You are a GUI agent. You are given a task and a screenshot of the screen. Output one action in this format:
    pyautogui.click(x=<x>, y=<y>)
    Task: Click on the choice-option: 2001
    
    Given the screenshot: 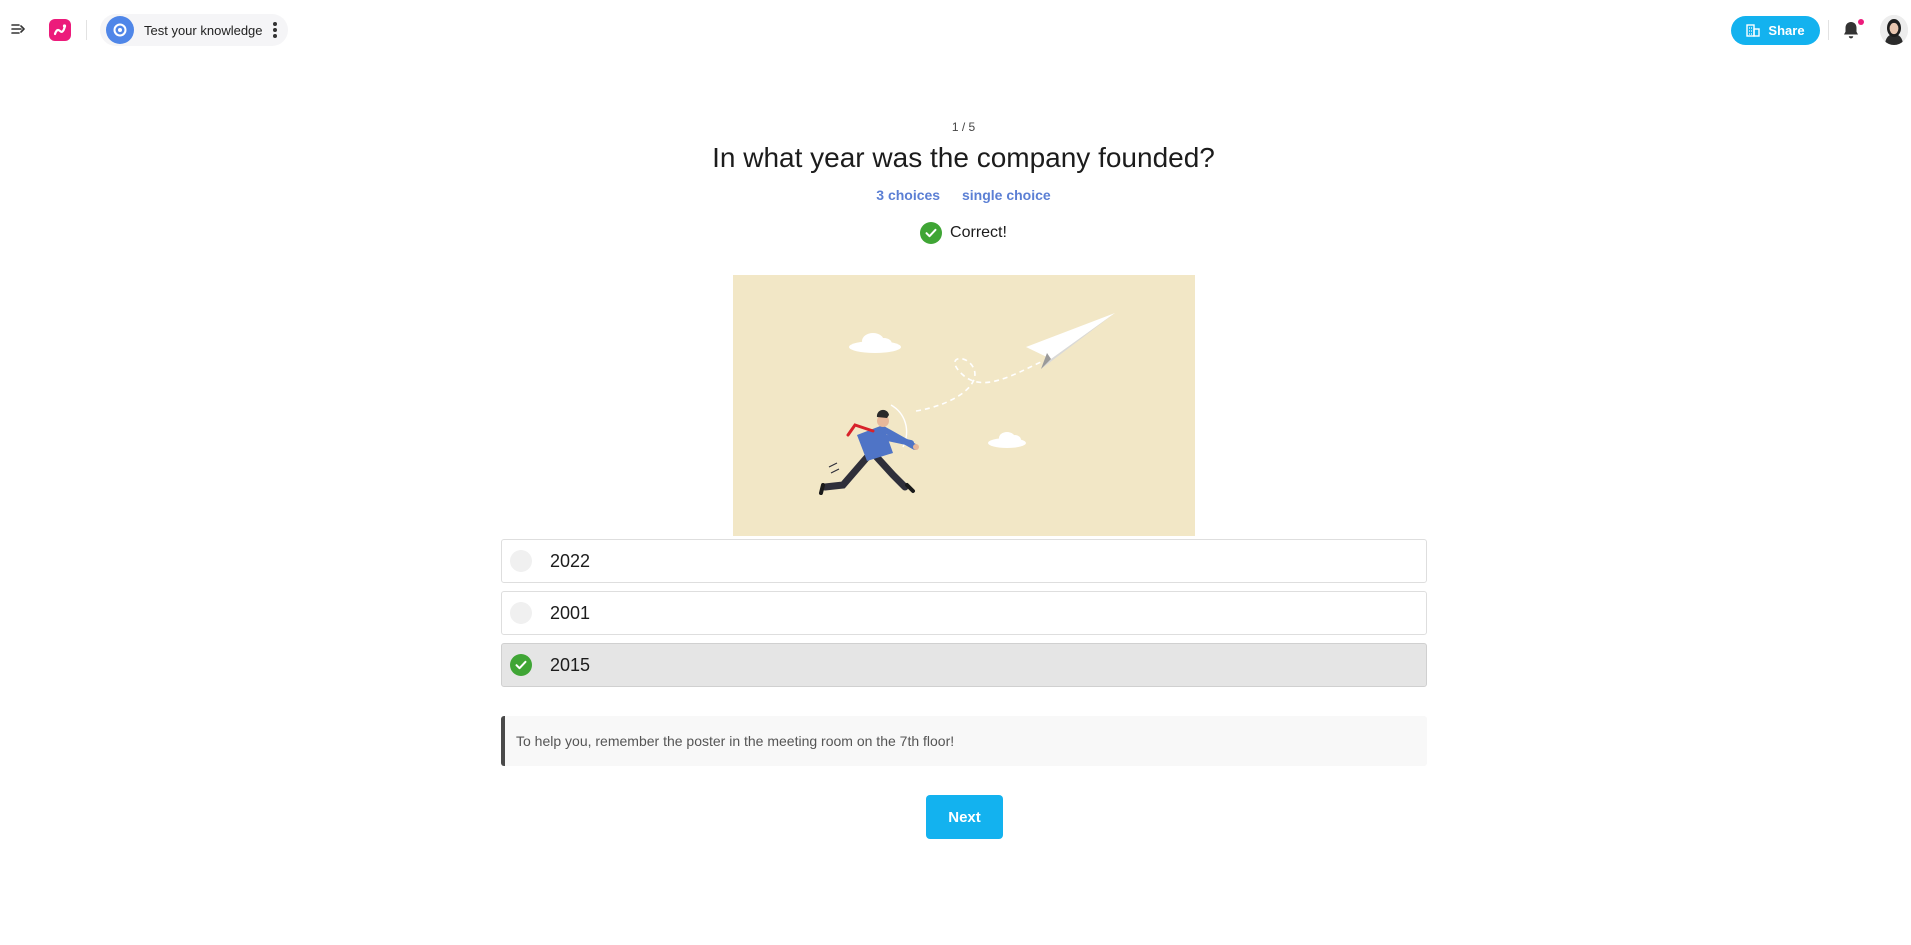 What is the action you would take?
    pyautogui.click(x=964, y=613)
    